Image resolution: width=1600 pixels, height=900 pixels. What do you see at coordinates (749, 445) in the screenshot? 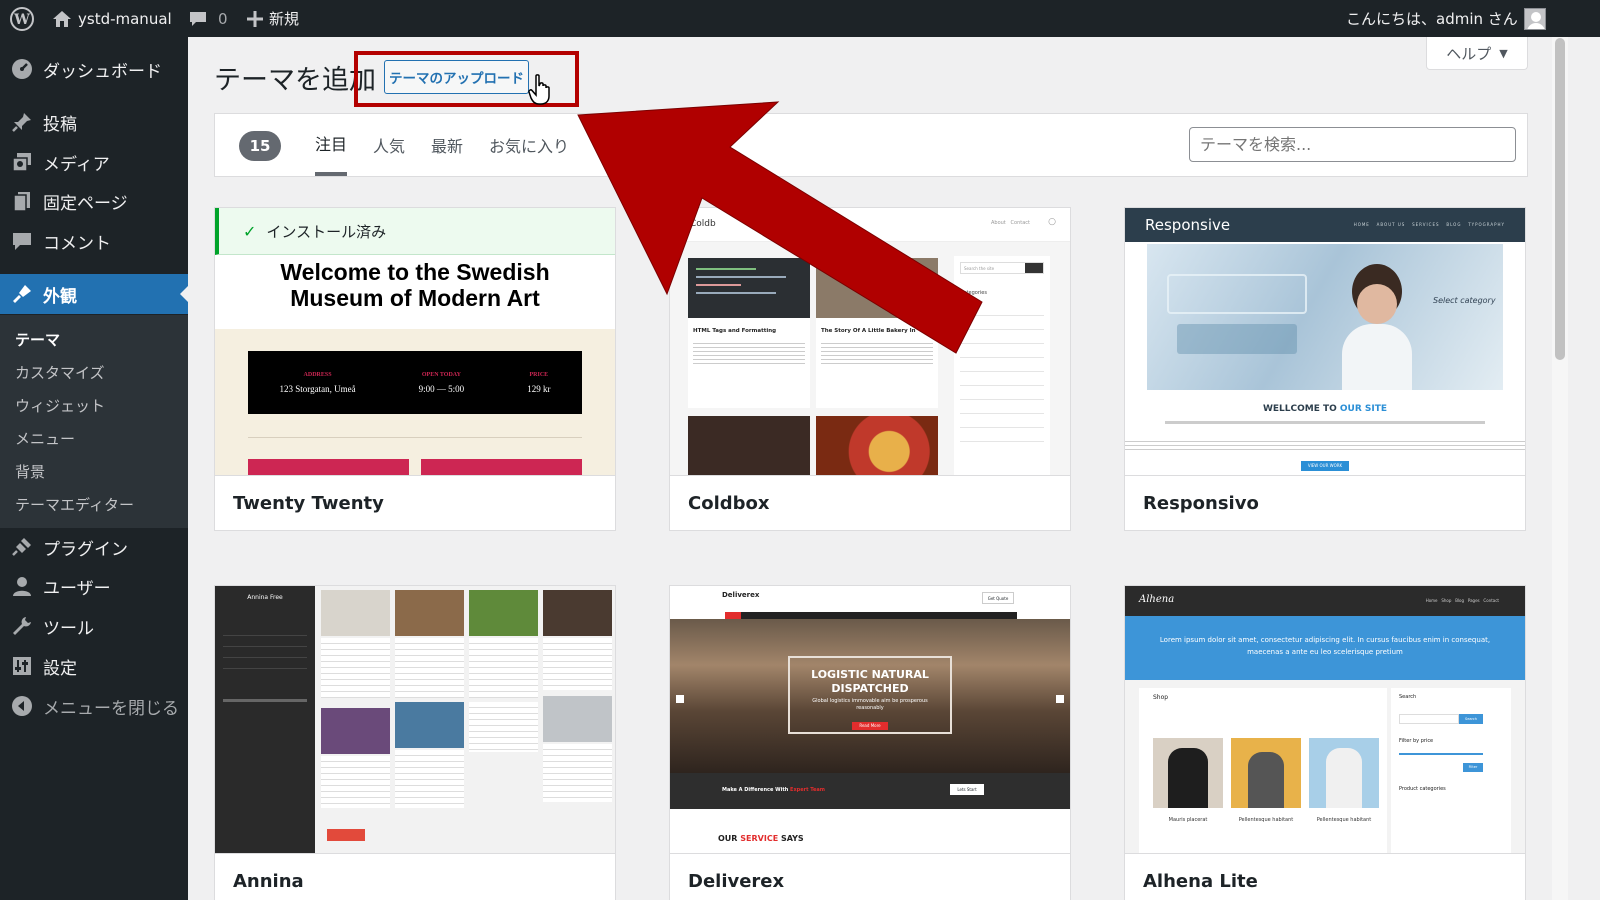
I see `preview-image-phone` at bounding box center [749, 445].